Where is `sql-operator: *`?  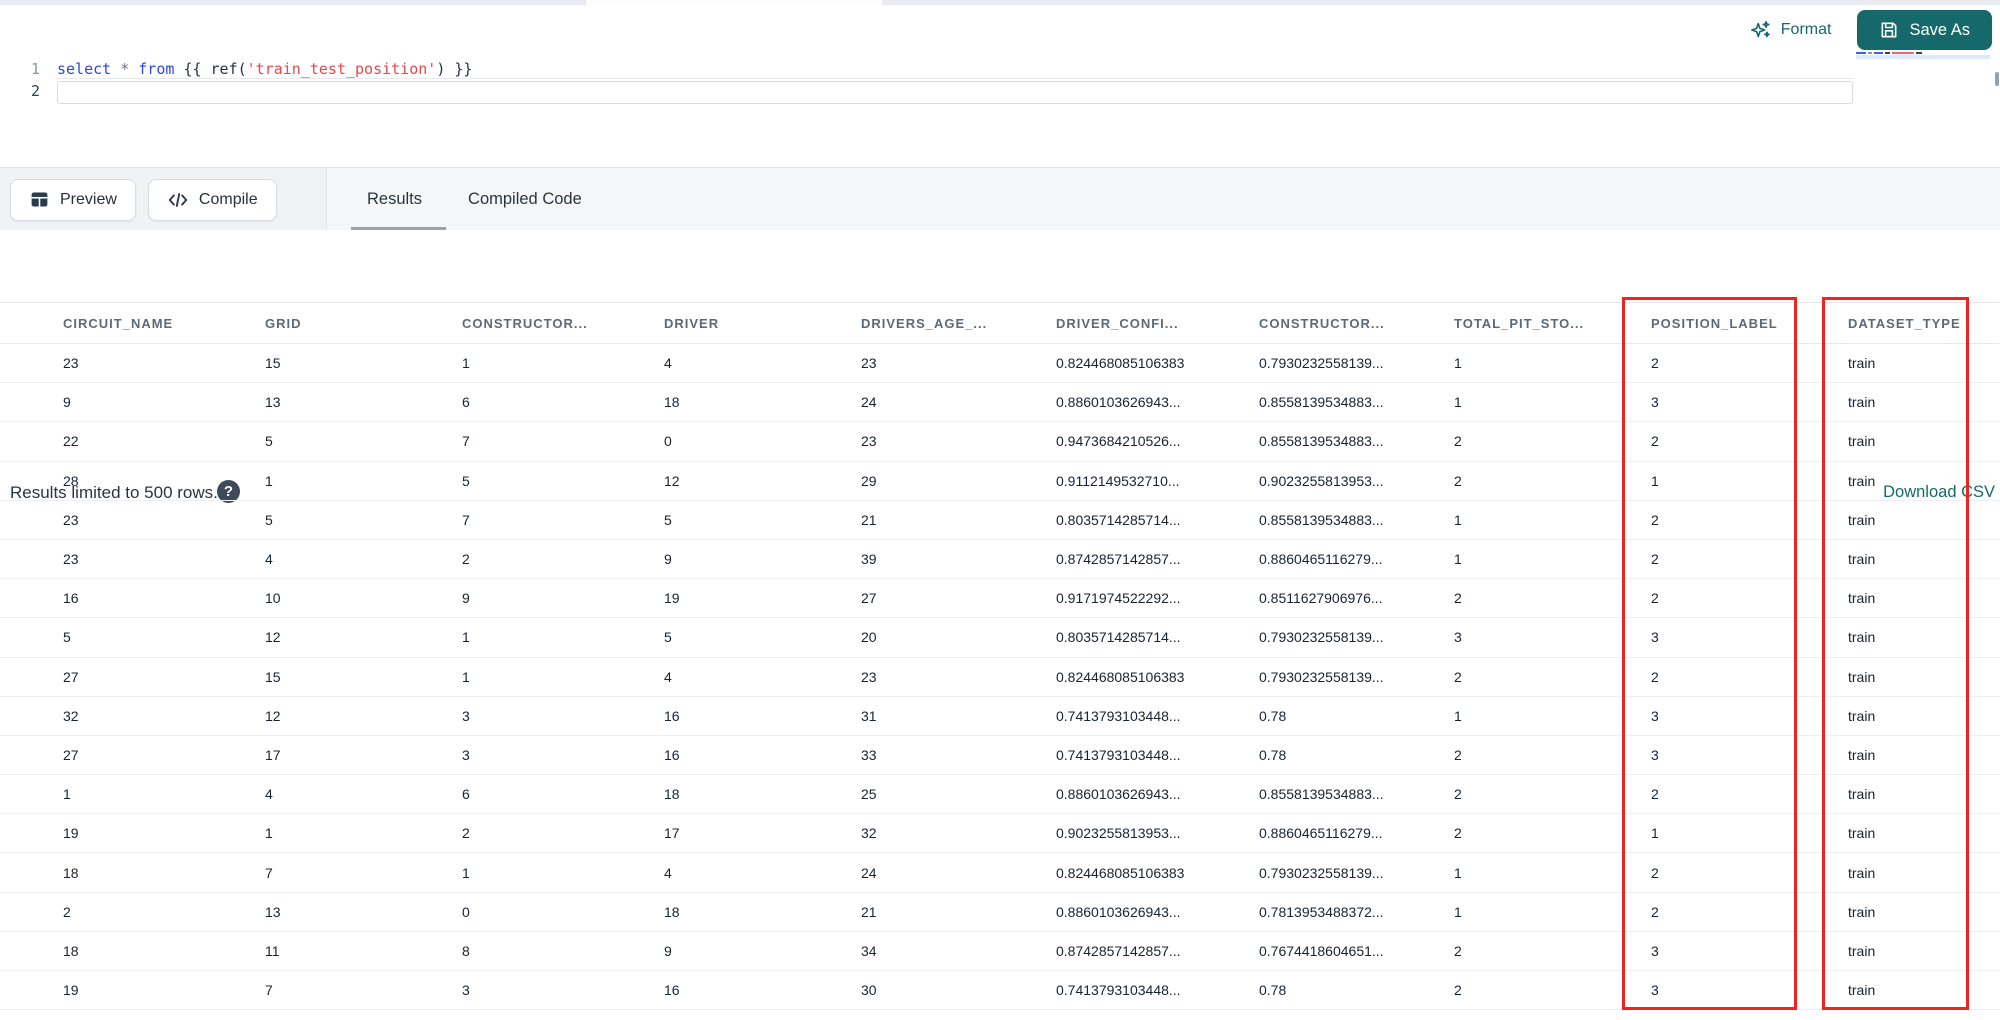 sql-operator: * is located at coordinates (129, 69).